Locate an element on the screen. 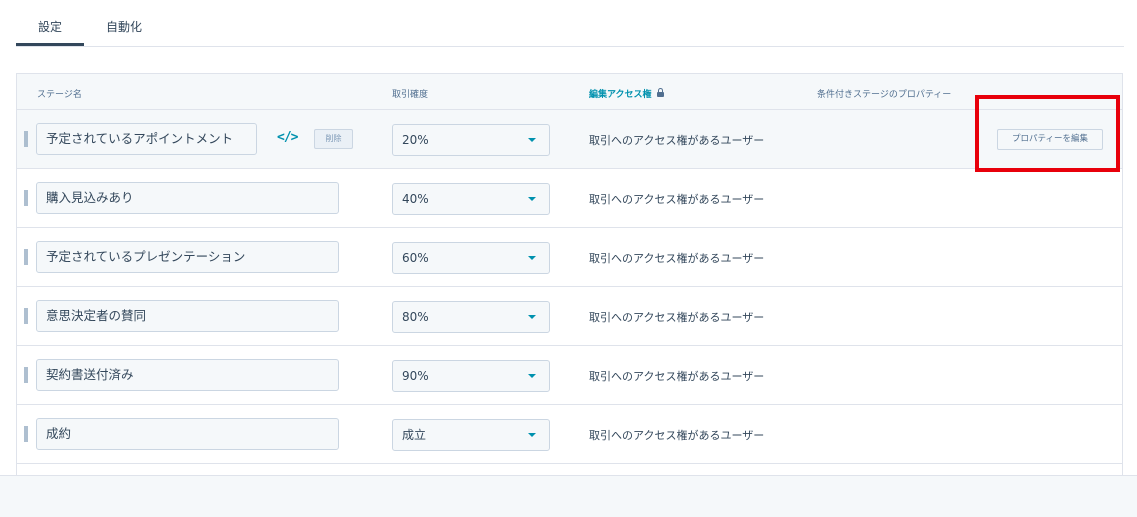 Image resolution: width=1137 pixels, height=517 pixels. table-row: 意思決定者の賛同 80% 取引へのアクセス権があるユーザー is located at coordinates (569, 316).